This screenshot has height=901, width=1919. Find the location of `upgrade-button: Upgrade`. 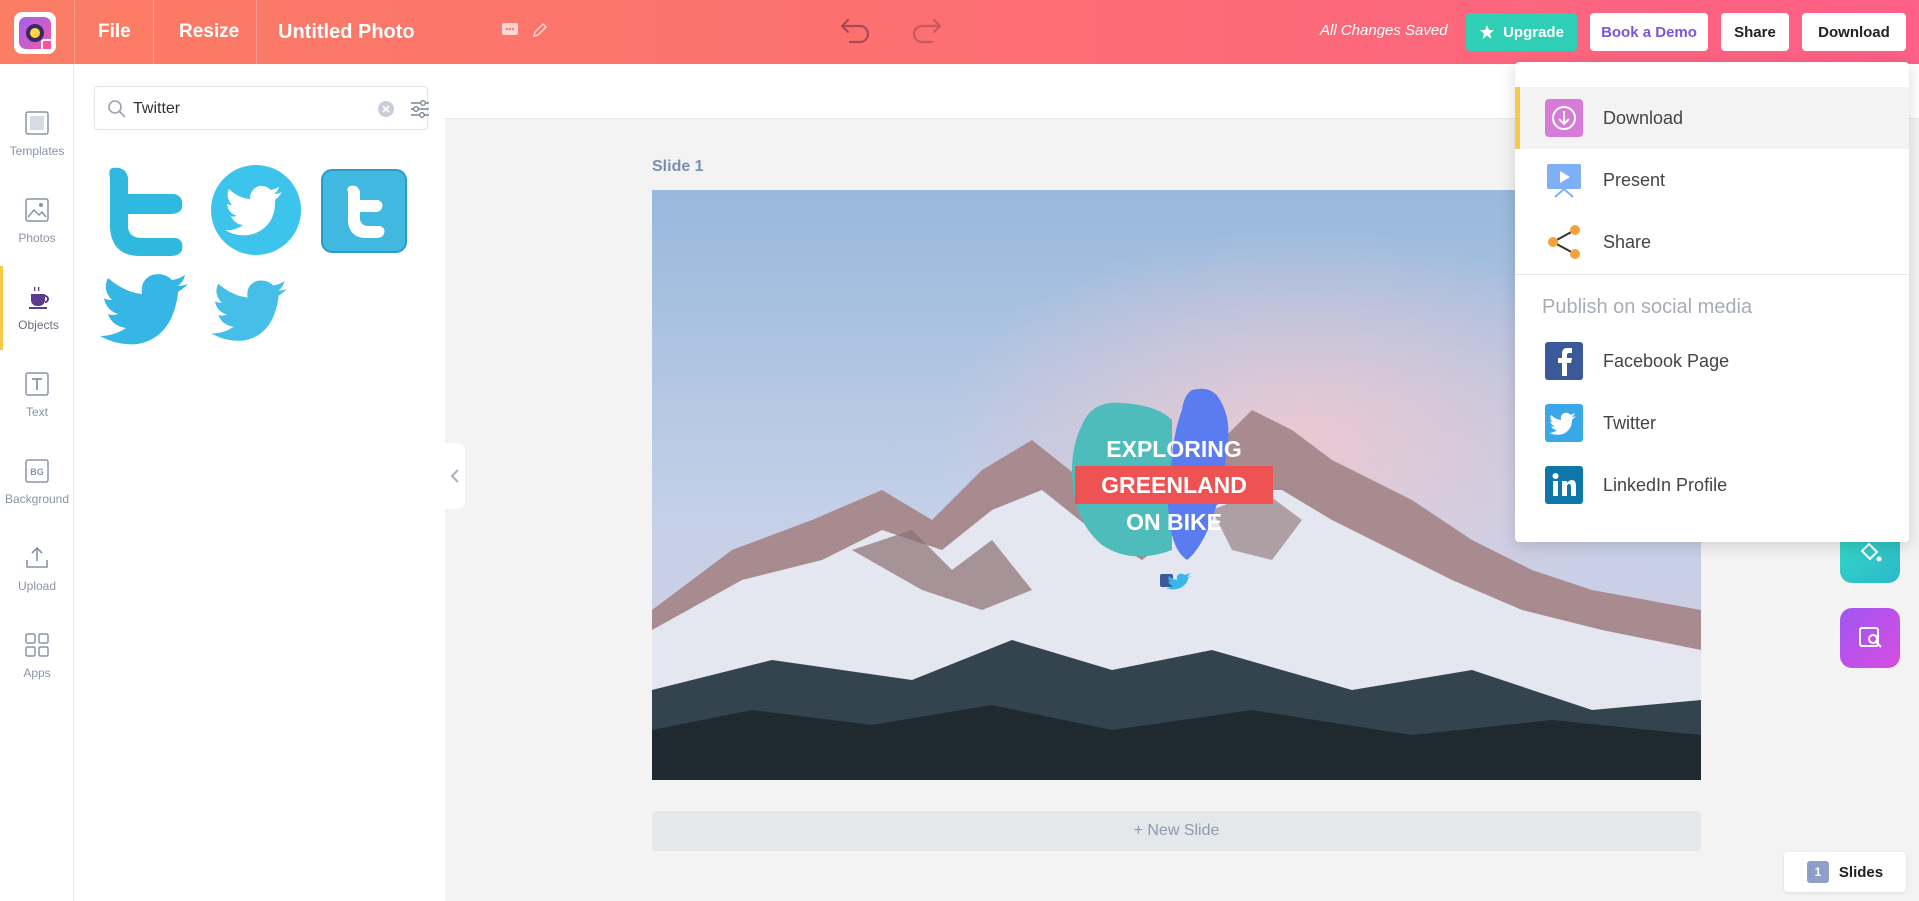

upgrade-button: Upgrade is located at coordinates (1521, 32).